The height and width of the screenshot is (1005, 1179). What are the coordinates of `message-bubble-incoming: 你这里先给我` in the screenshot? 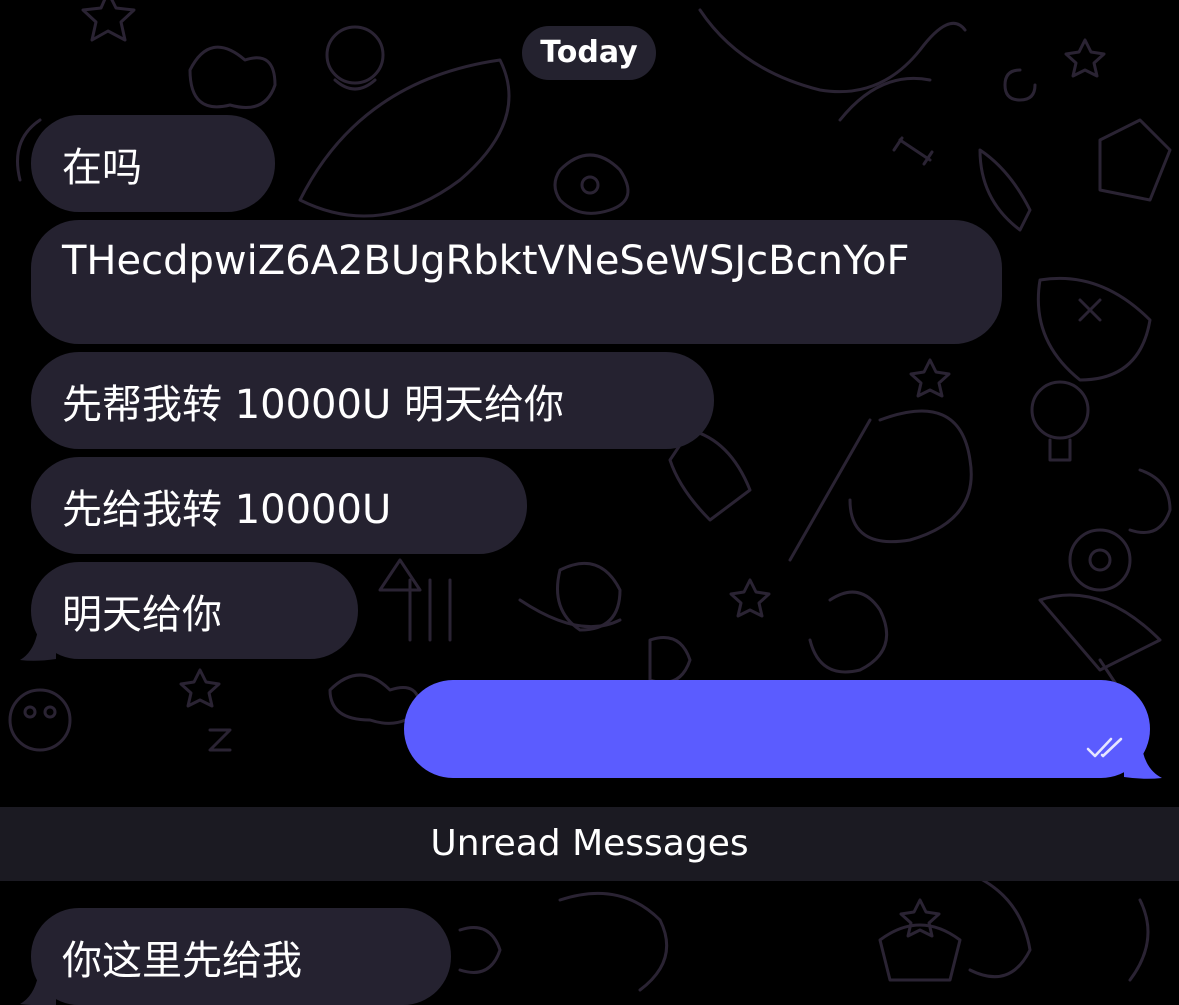 It's located at (241, 956).